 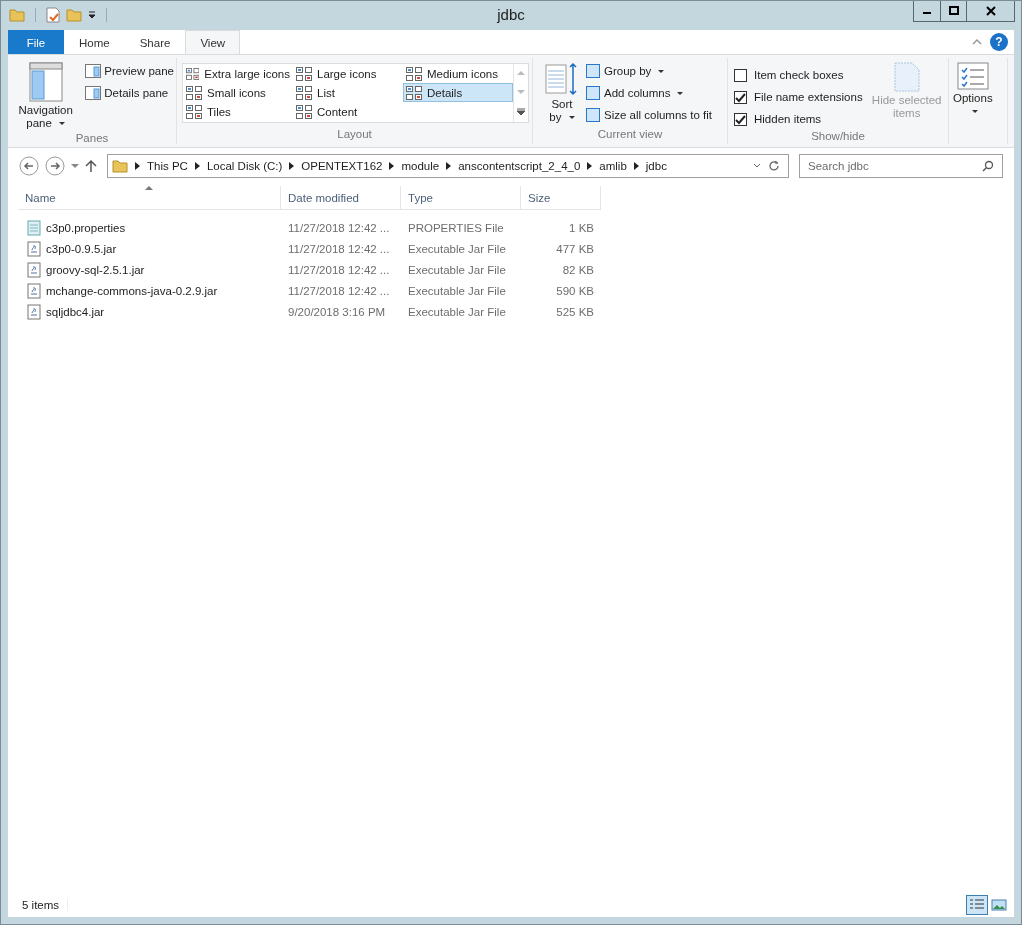 I want to click on address-bar: This PC Local Disk (C:) OPENTEXT162 module anscontentscript_2_4_0 amlib jdbc, so click(x=448, y=166).